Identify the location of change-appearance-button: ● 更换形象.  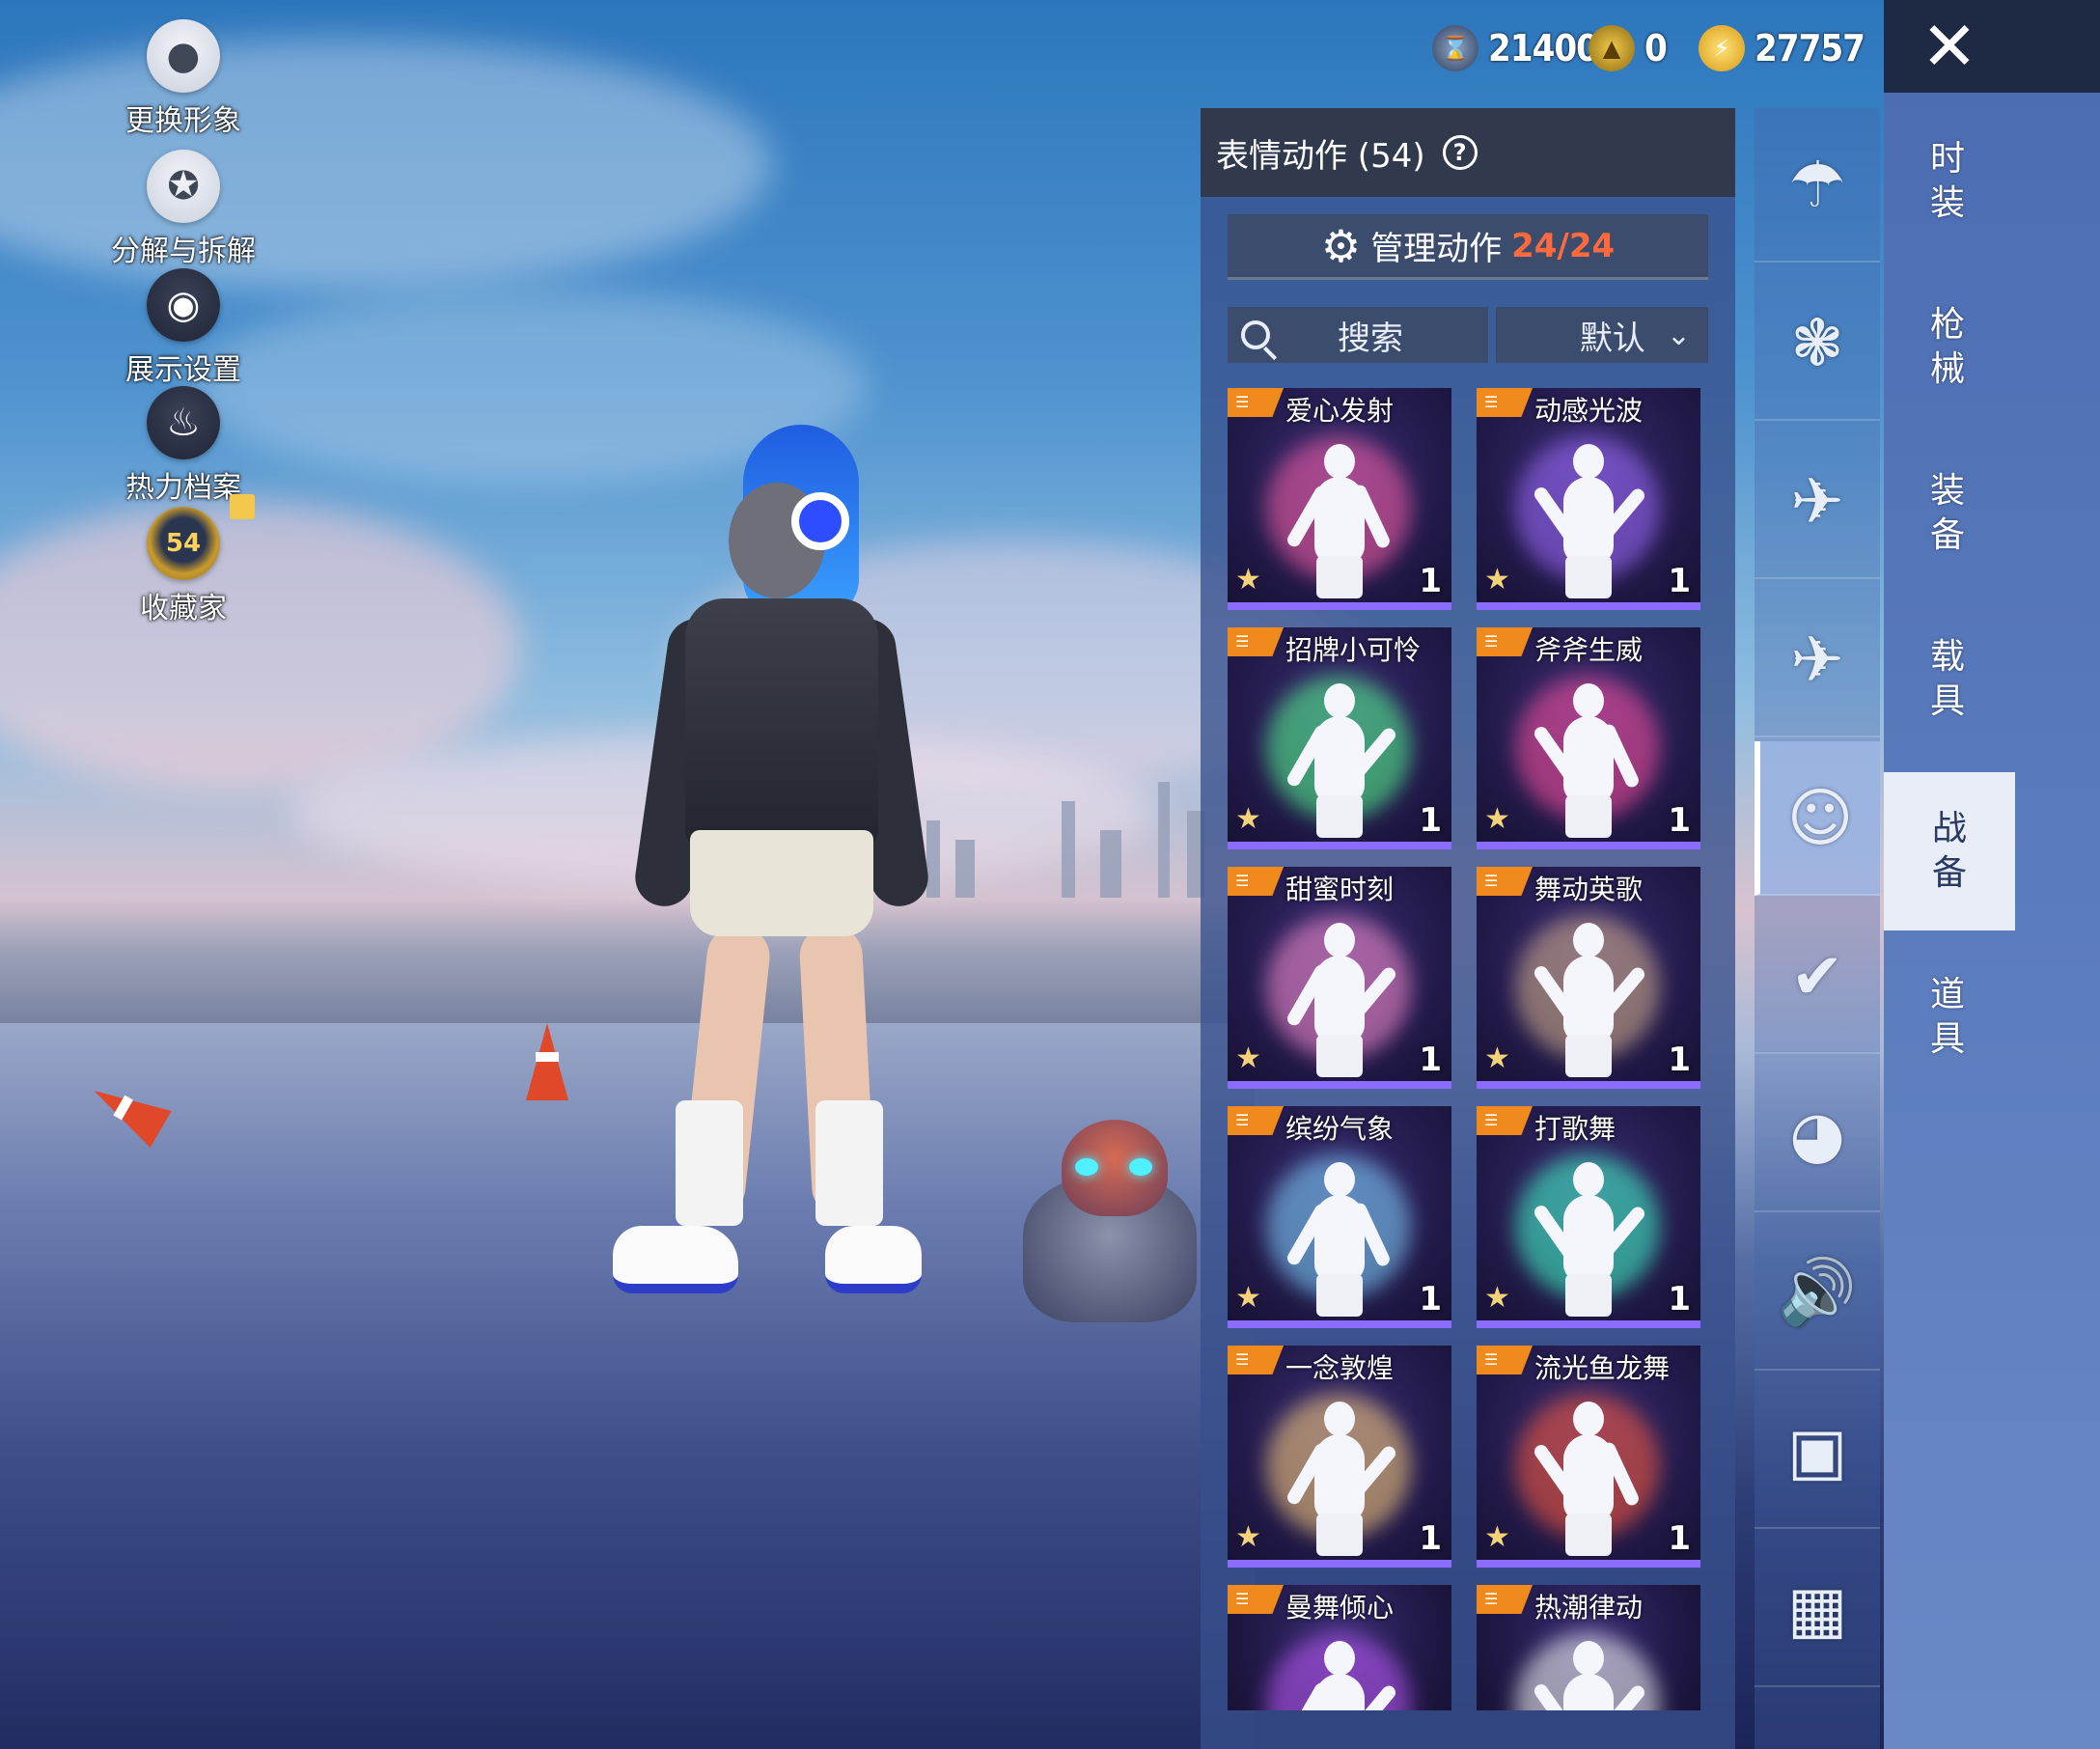
(183, 79).